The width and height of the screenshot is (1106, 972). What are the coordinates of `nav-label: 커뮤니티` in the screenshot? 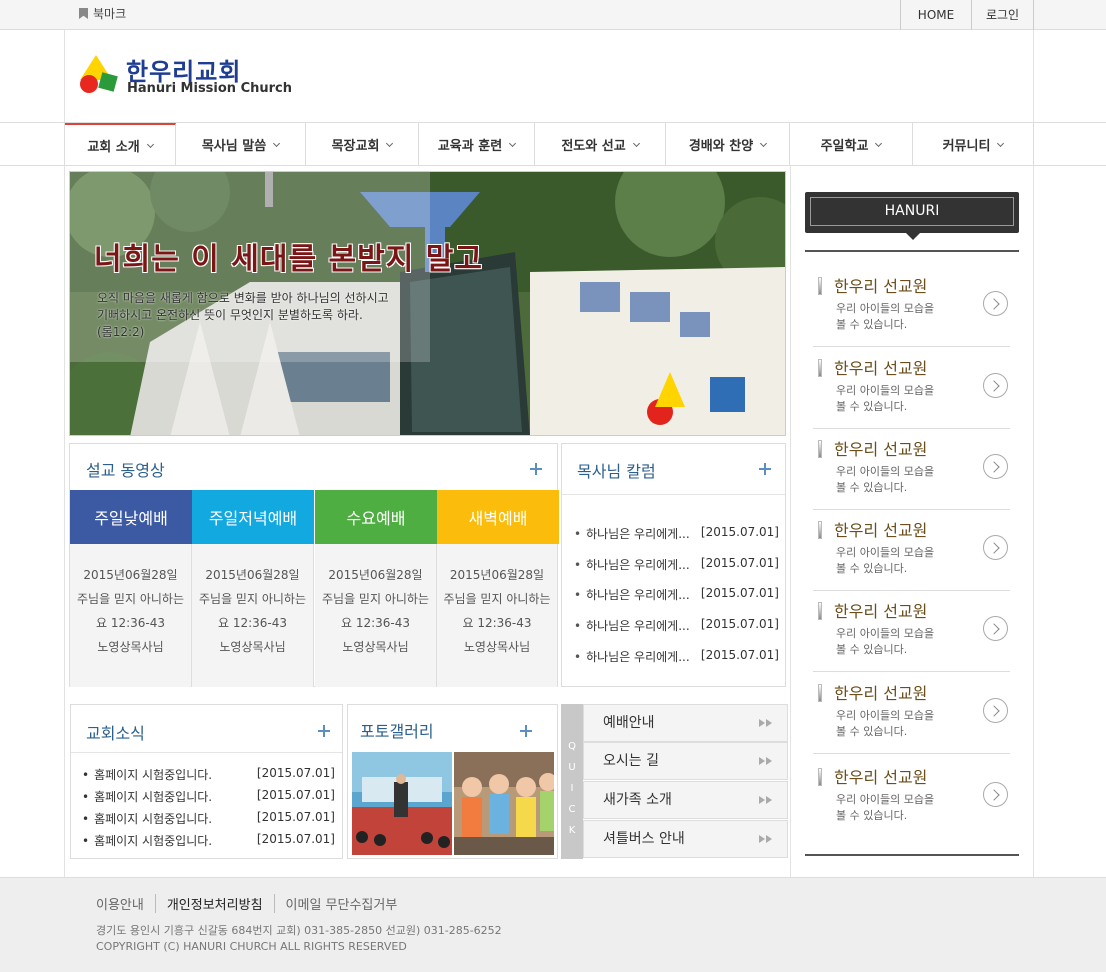 It's located at (966, 146).